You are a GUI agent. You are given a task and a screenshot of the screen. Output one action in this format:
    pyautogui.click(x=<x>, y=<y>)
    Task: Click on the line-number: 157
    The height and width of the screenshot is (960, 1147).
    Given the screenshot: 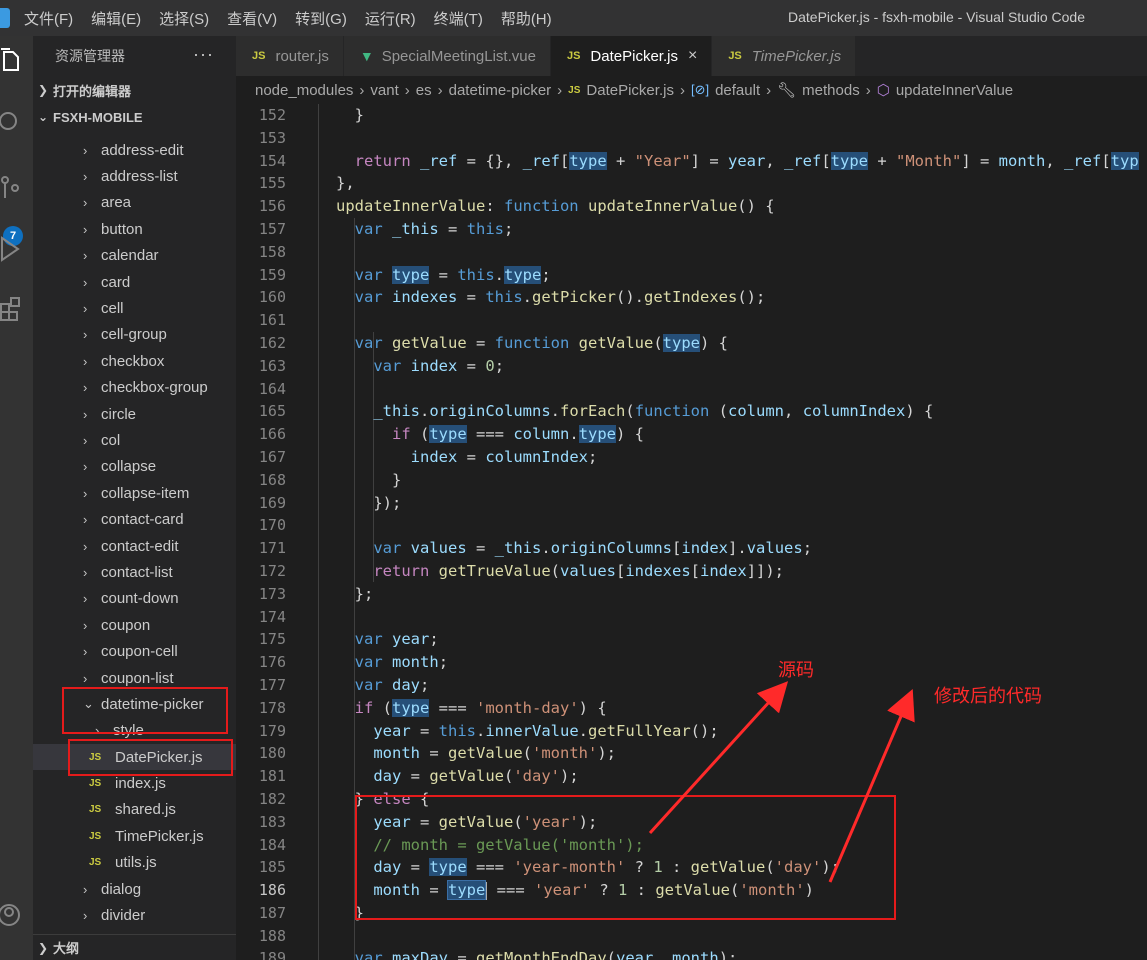 What is the action you would take?
    pyautogui.click(x=272, y=228)
    